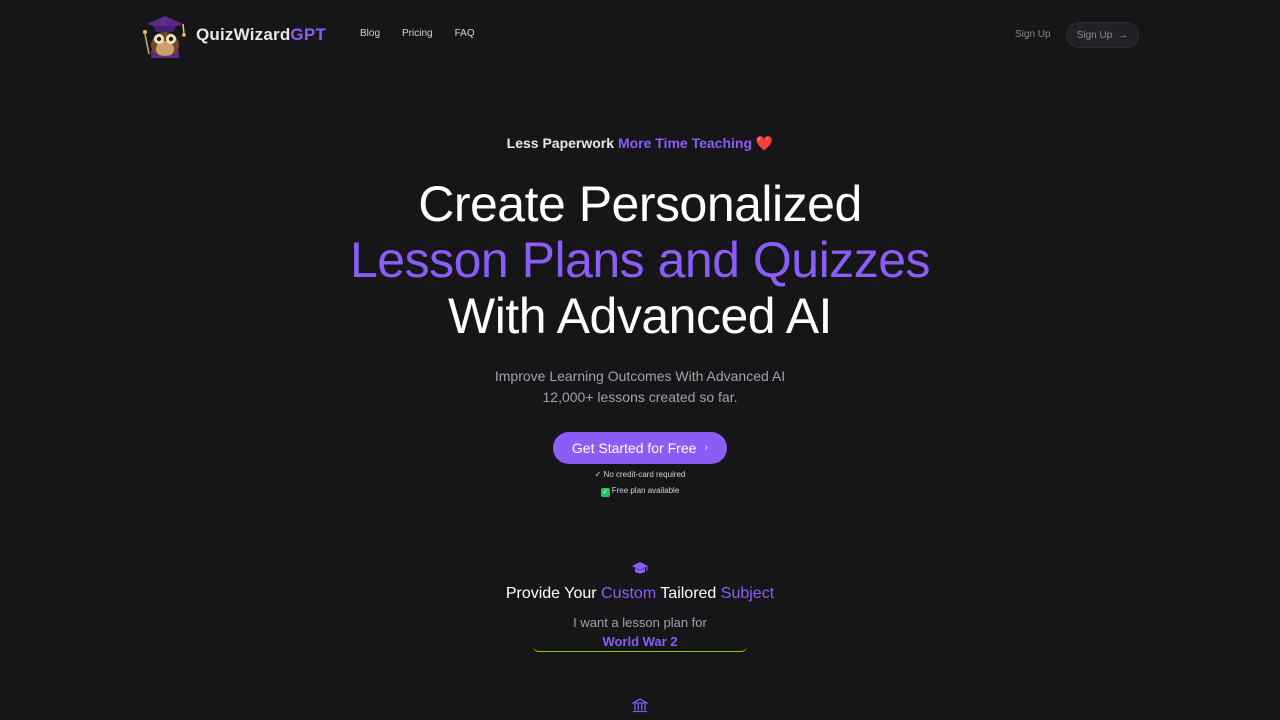  What do you see at coordinates (747, 593) in the screenshot?
I see `subject-title-accent-2: Subject` at bounding box center [747, 593].